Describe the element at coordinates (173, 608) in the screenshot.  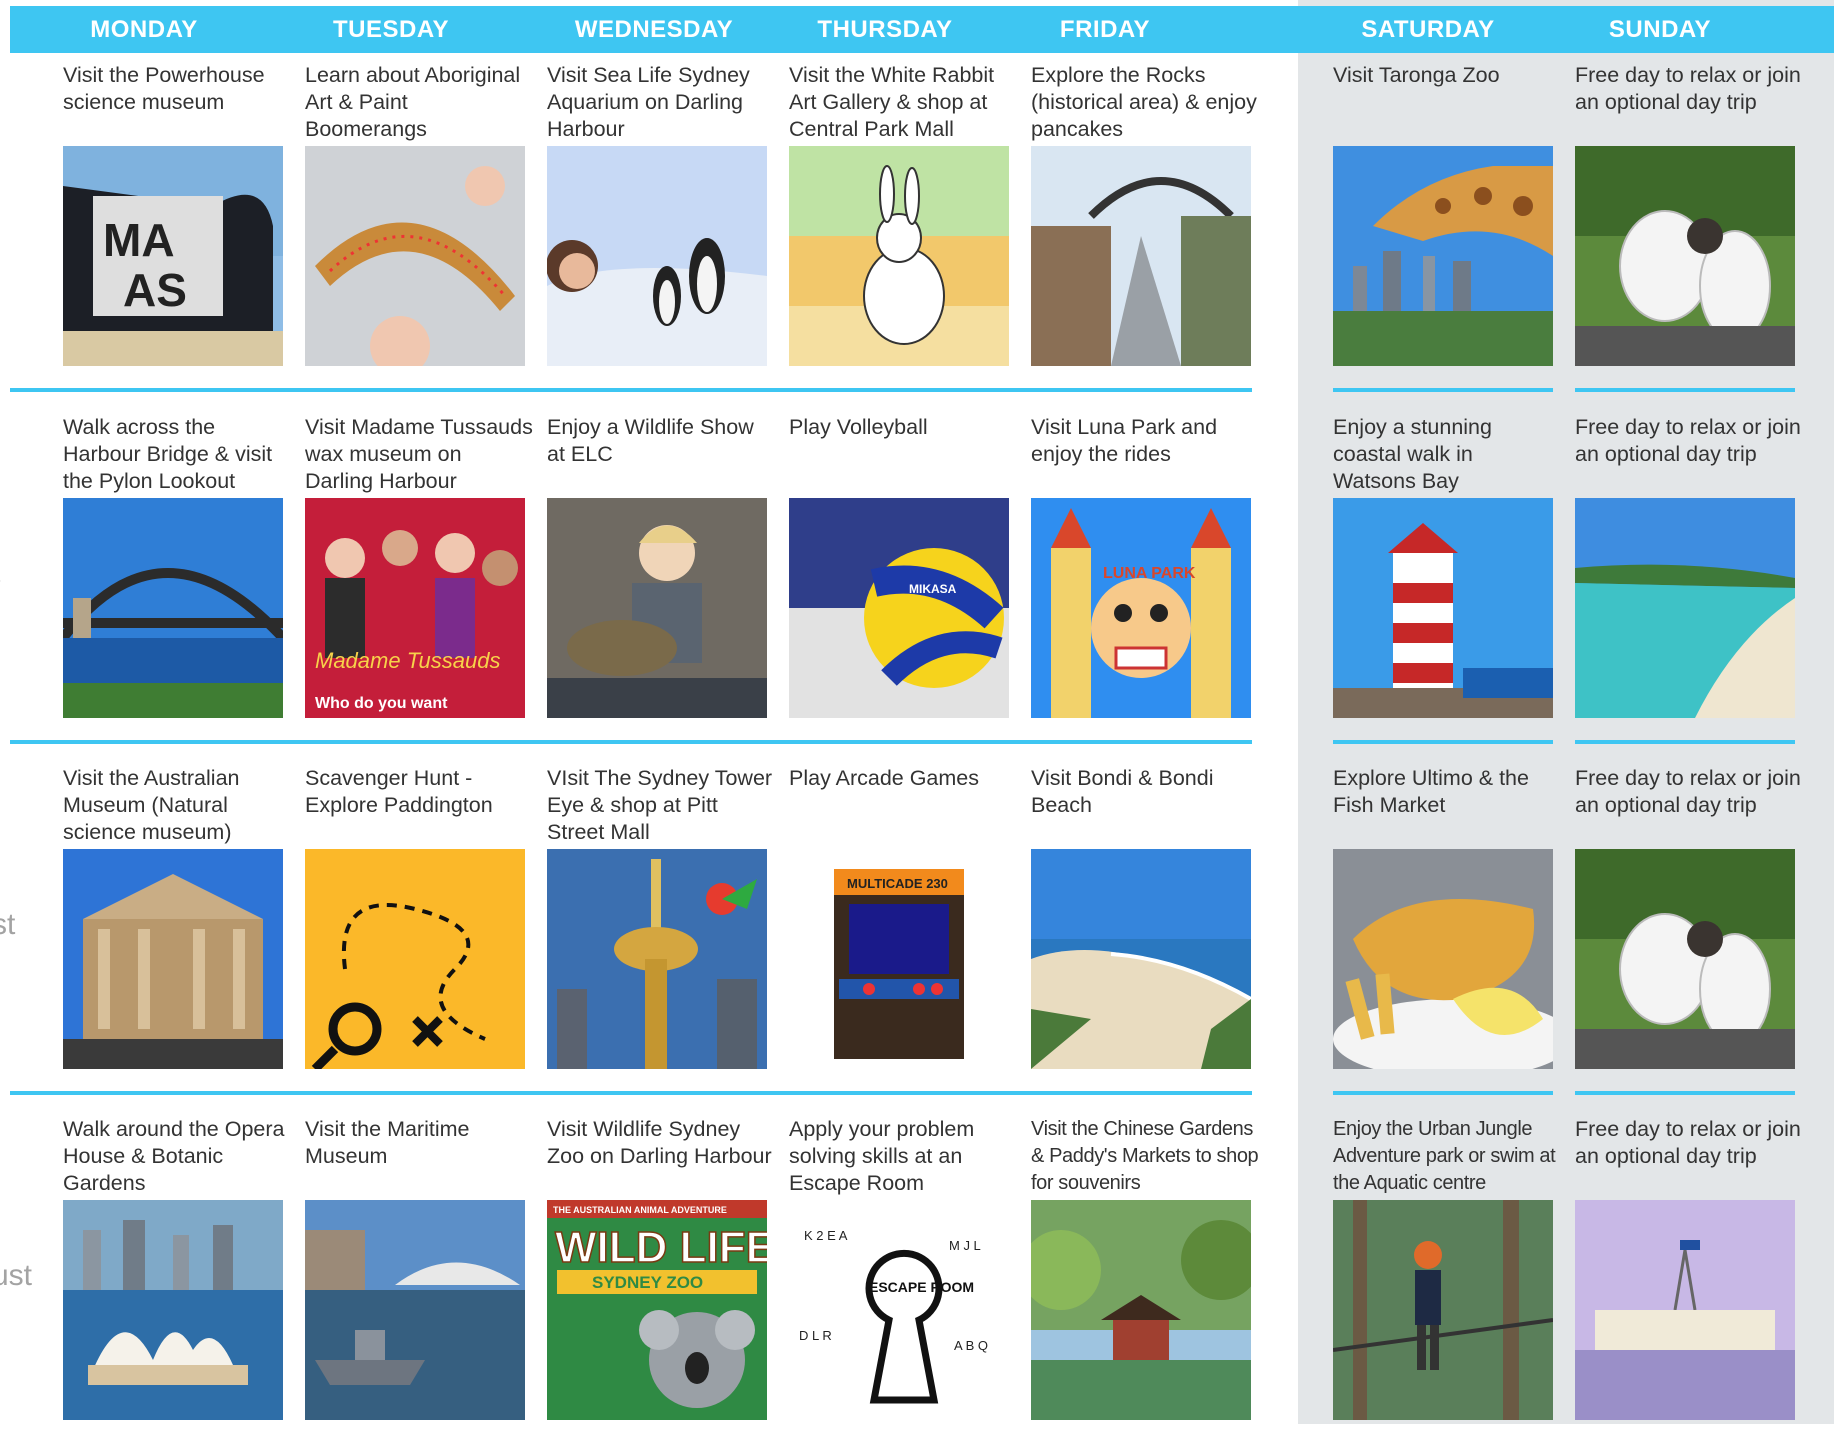
I see `harbour-bridge-photo` at that location.